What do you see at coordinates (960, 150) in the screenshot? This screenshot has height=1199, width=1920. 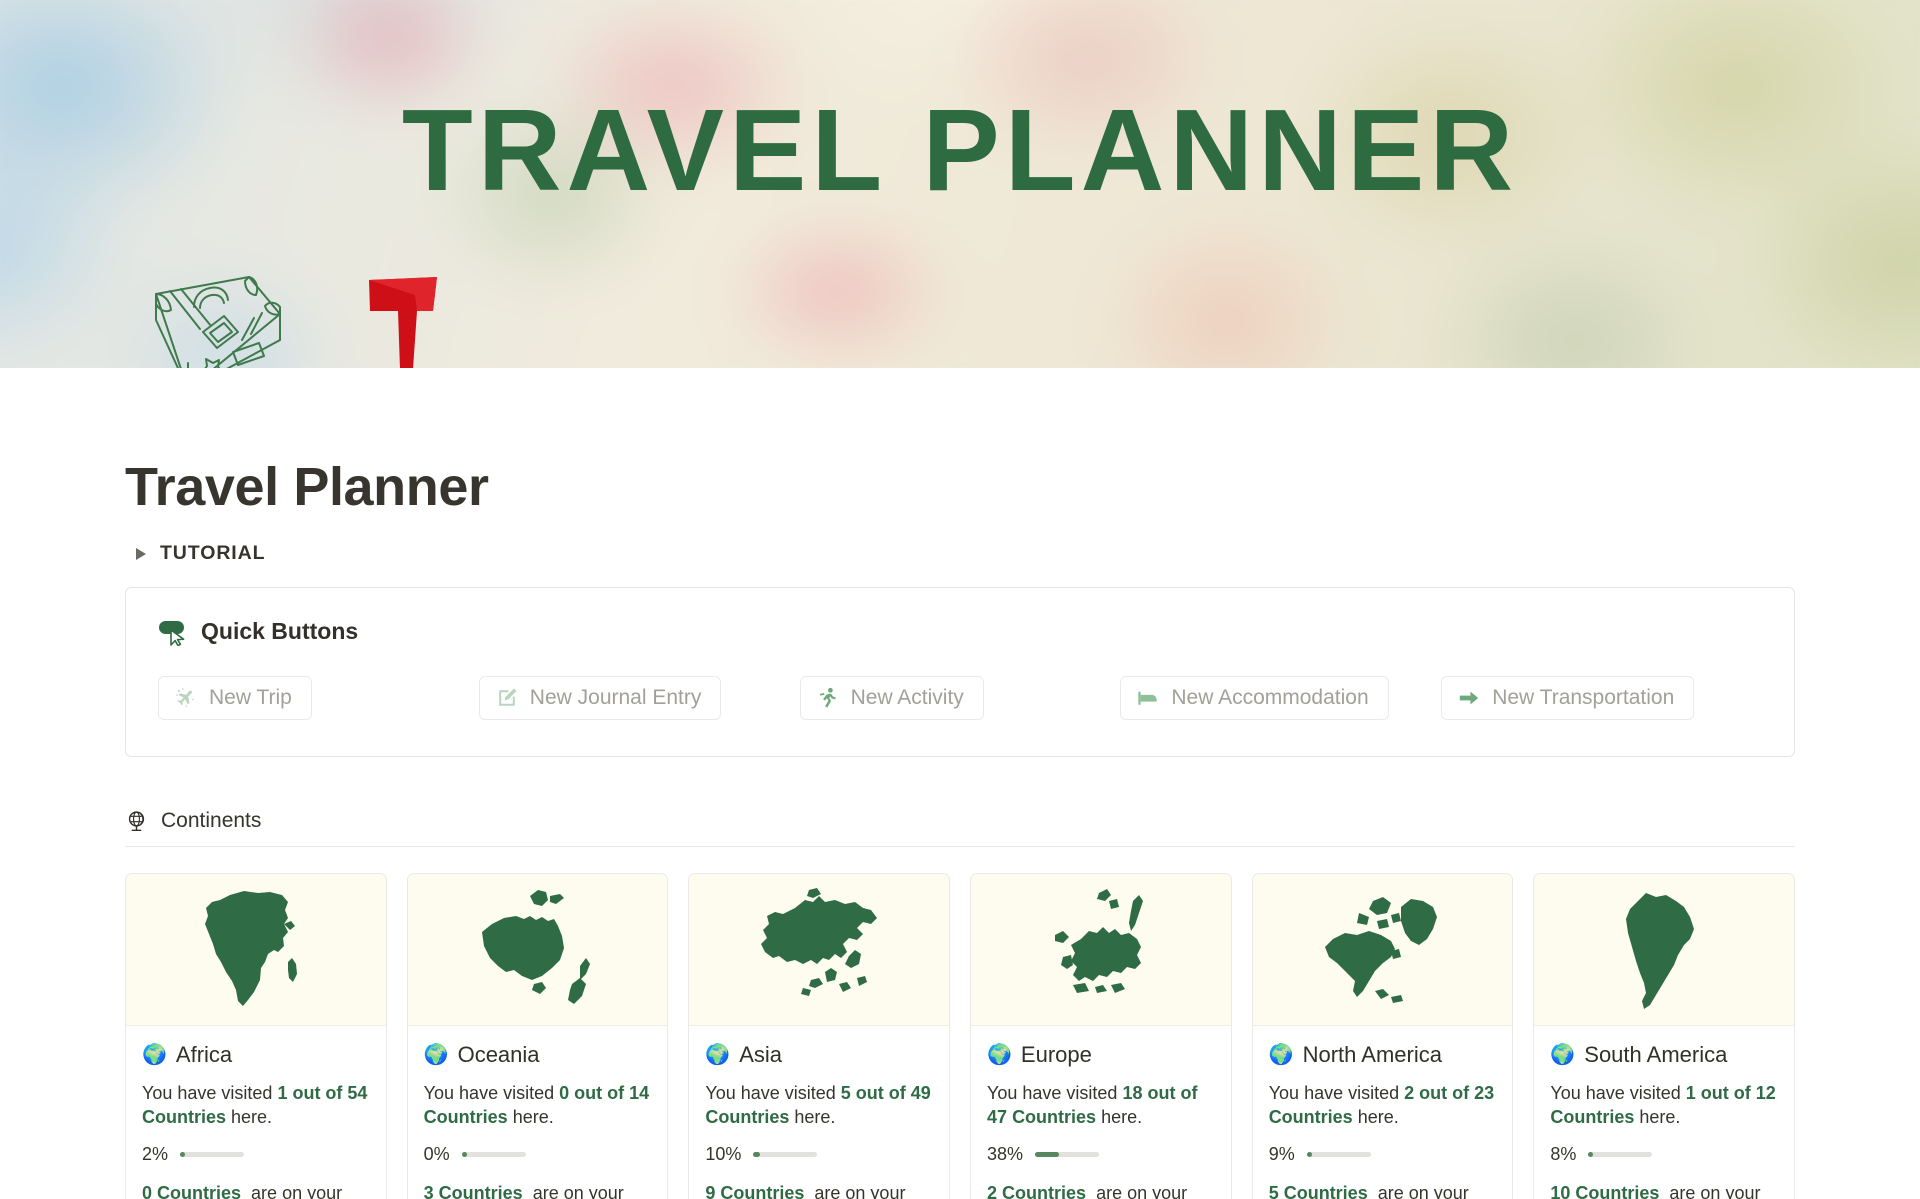 I see `banner-title: TRAVEL PLANNER` at bounding box center [960, 150].